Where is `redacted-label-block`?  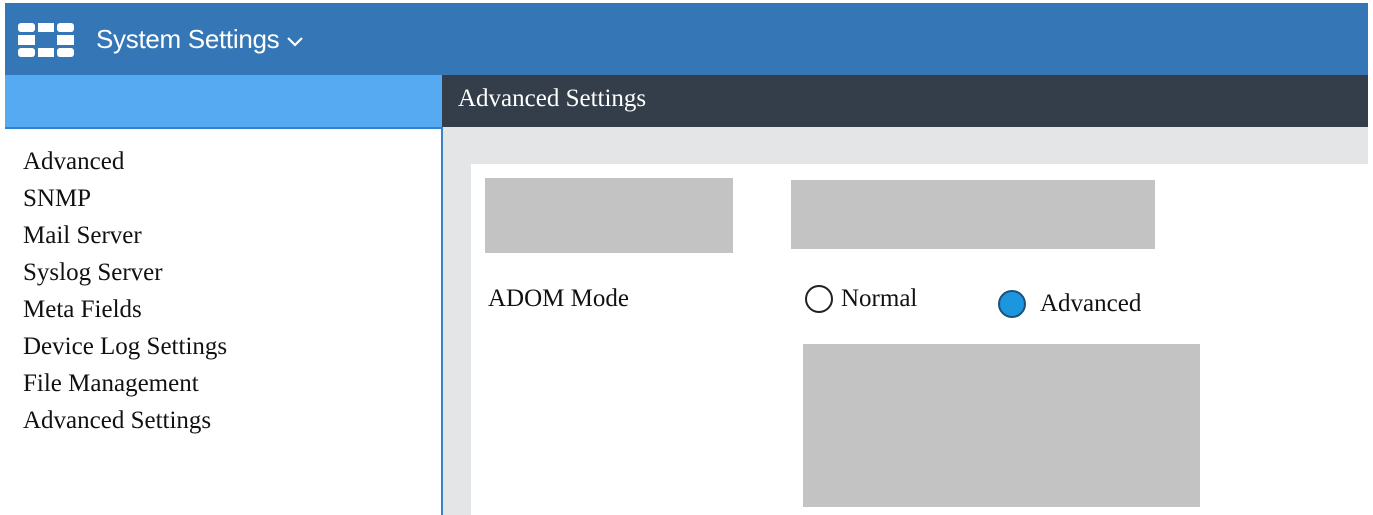
redacted-label-block is located at coordinates (609, 215).